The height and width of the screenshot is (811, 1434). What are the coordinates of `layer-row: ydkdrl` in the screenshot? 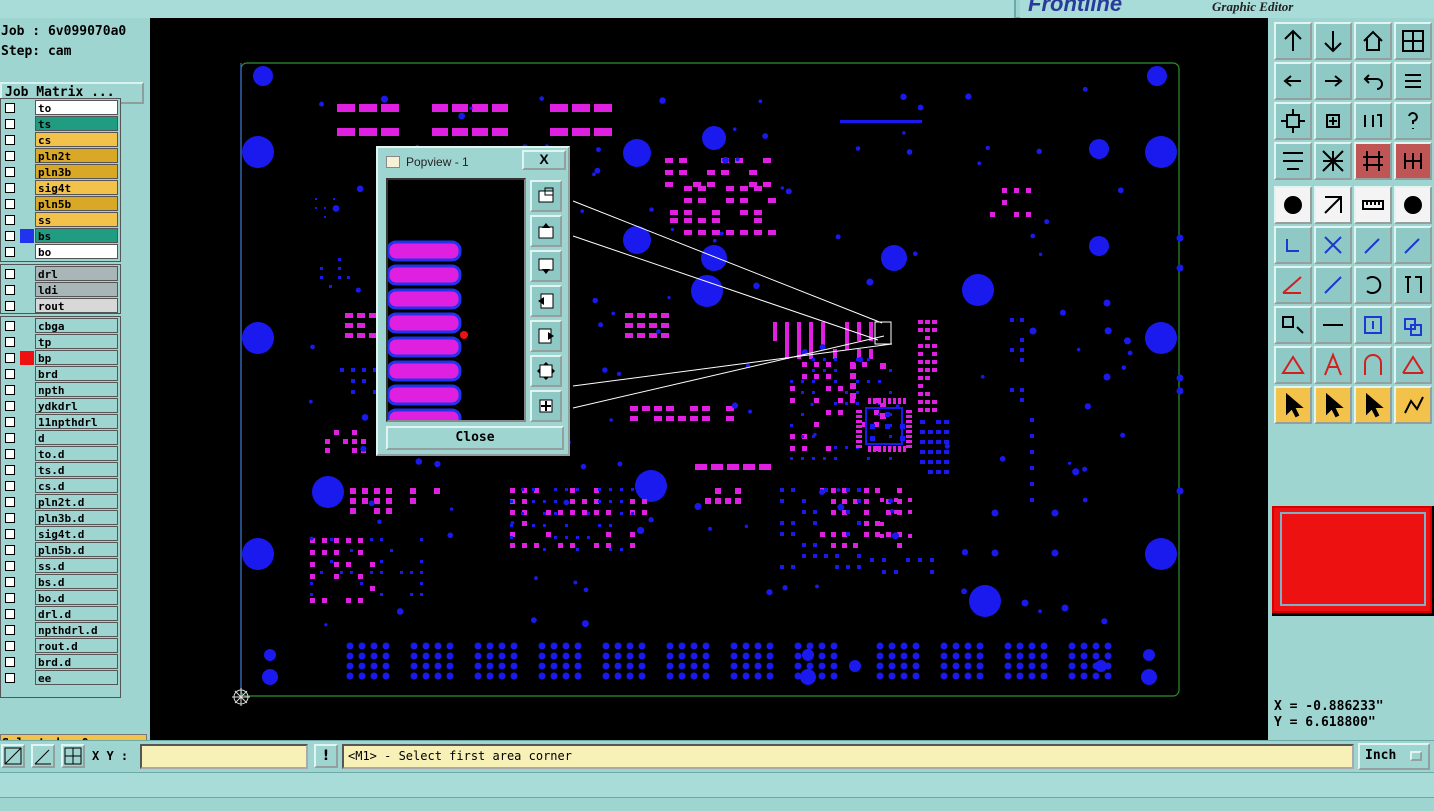 It's located at (61, 406).